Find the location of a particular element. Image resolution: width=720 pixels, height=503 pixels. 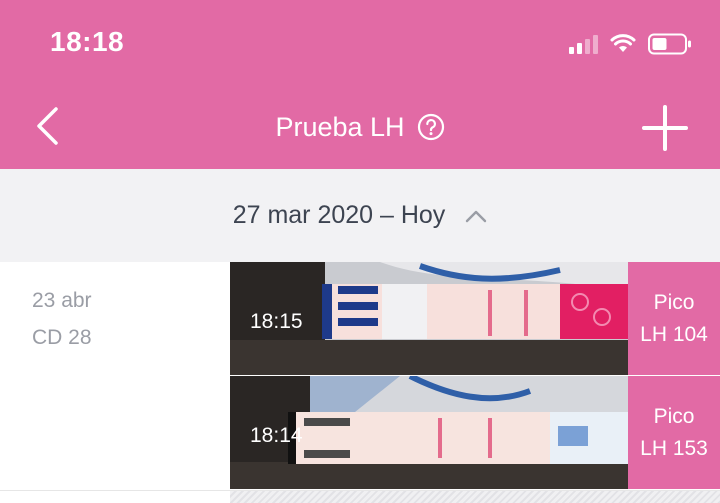

result-value: LH 104 is located at coordinates (674, 334).